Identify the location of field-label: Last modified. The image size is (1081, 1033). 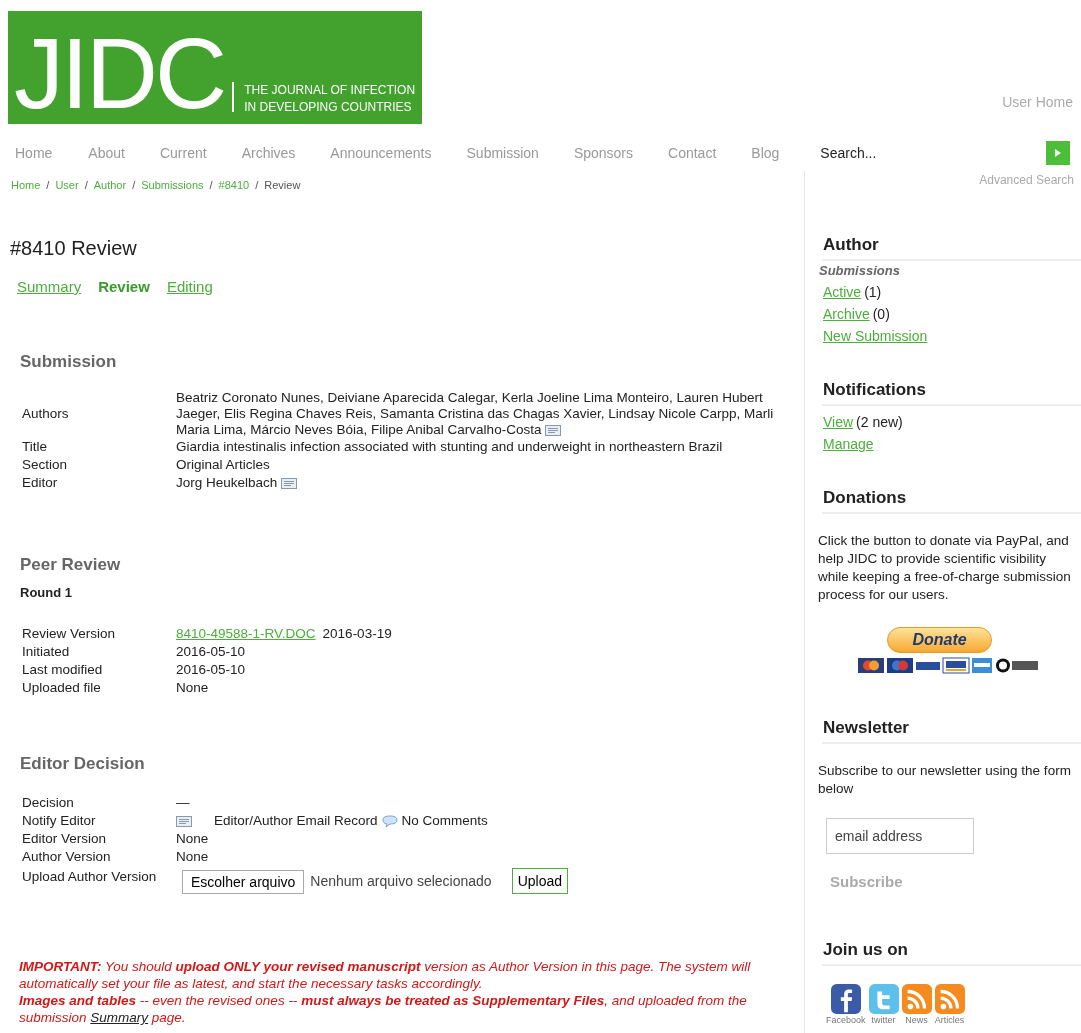
(63, 670).